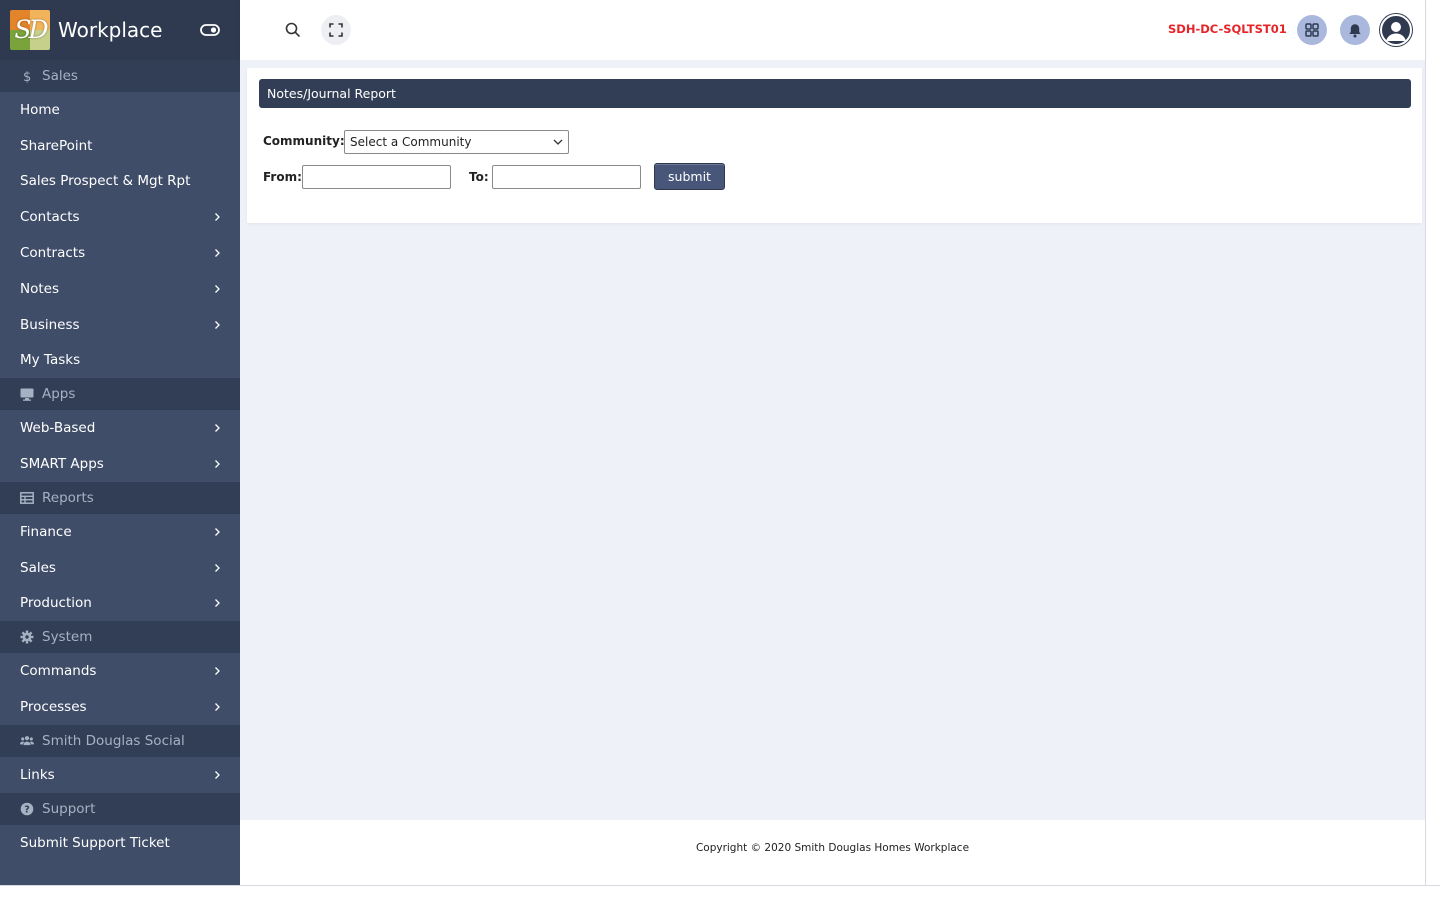 The height and width of the screenshot is (900, 1440). Describe the element at coordinates (37, 774) in the screenshot. I see `sidebar-item-label: Links` at that location.